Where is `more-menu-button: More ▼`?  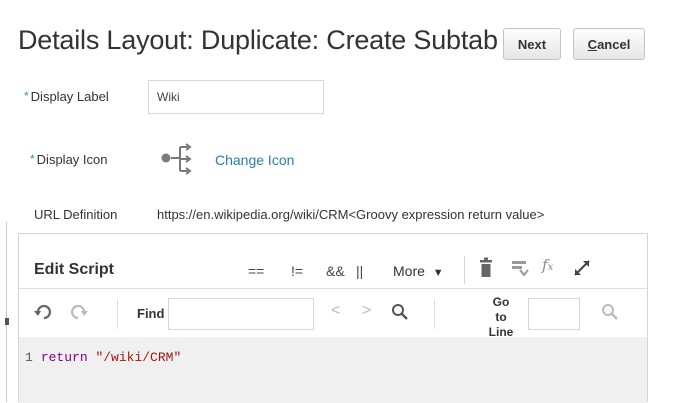 more-menu-button: More ▼ is located at coordinates (418, 271).